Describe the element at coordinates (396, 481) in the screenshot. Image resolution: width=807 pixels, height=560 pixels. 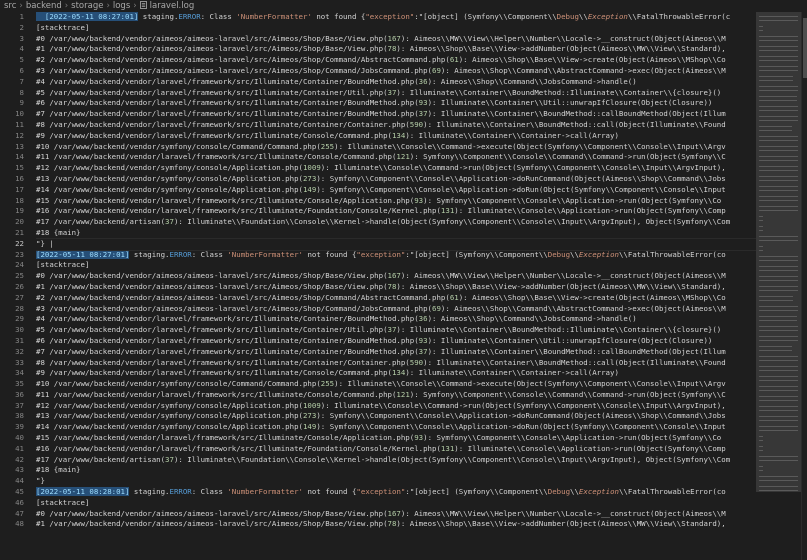
I see `code-line: "}` at that location.